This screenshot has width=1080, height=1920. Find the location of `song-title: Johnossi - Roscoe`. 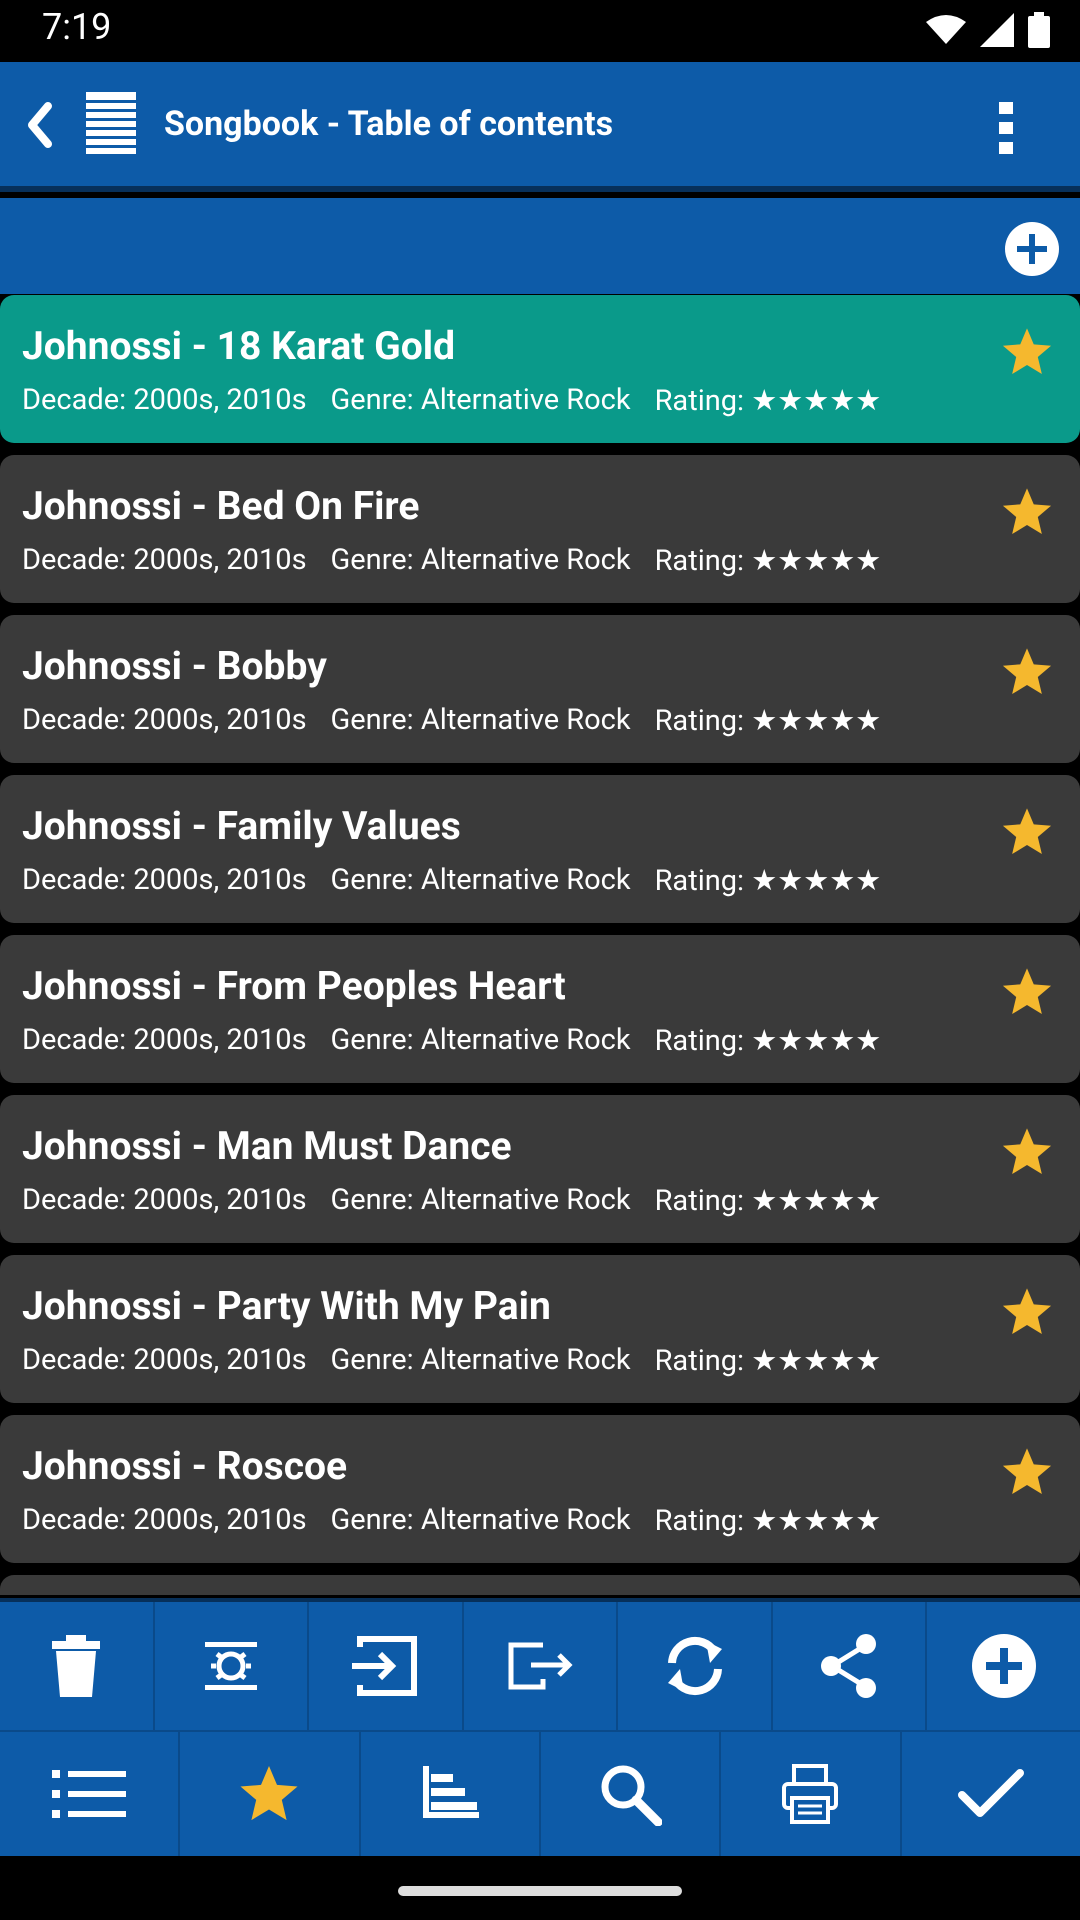

song-title: Johnossi - Roscoe is located at coordinates (185, 1466).